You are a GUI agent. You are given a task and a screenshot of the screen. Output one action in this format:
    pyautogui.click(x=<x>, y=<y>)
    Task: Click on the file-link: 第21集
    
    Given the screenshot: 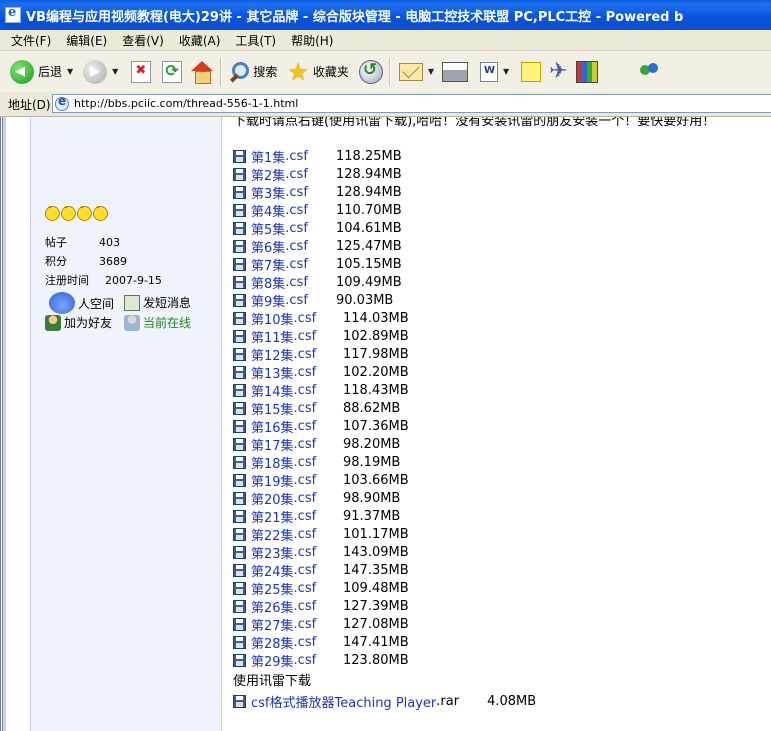 What is the action you would take?
    pyautogui.click(x=272, y=516)
    